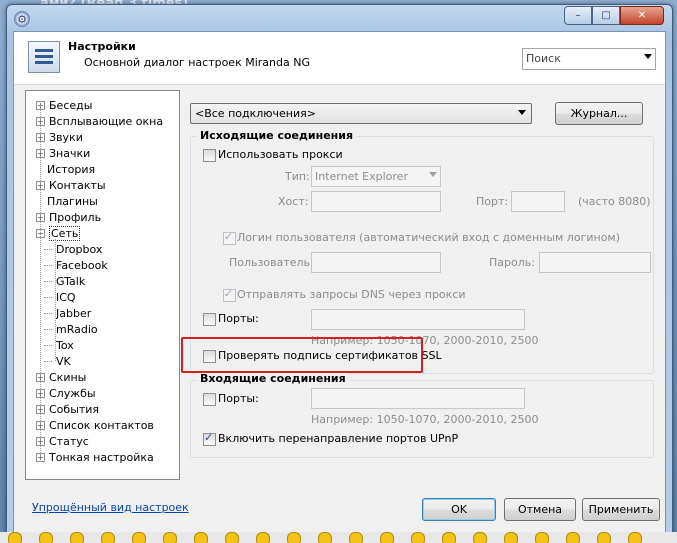  What do you see at coordinates (293, 201) in the screenshot?
I see `host-label: Хост:` at bounding box center [293, 201].